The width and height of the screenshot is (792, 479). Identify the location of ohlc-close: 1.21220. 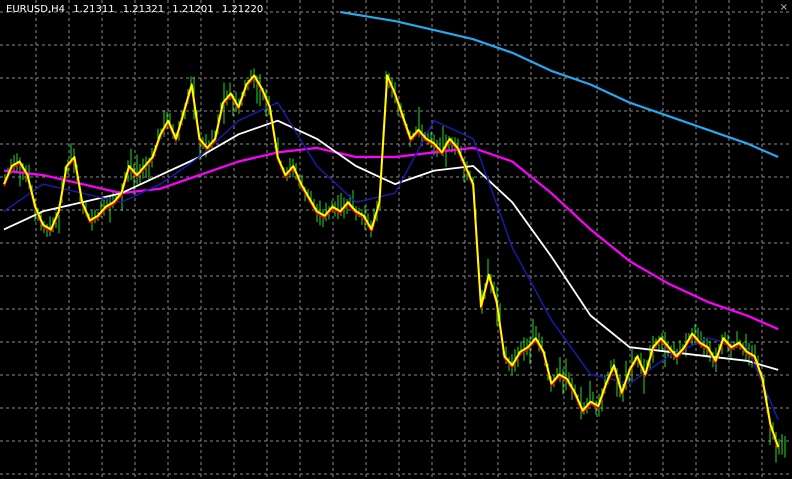
(242, 9).